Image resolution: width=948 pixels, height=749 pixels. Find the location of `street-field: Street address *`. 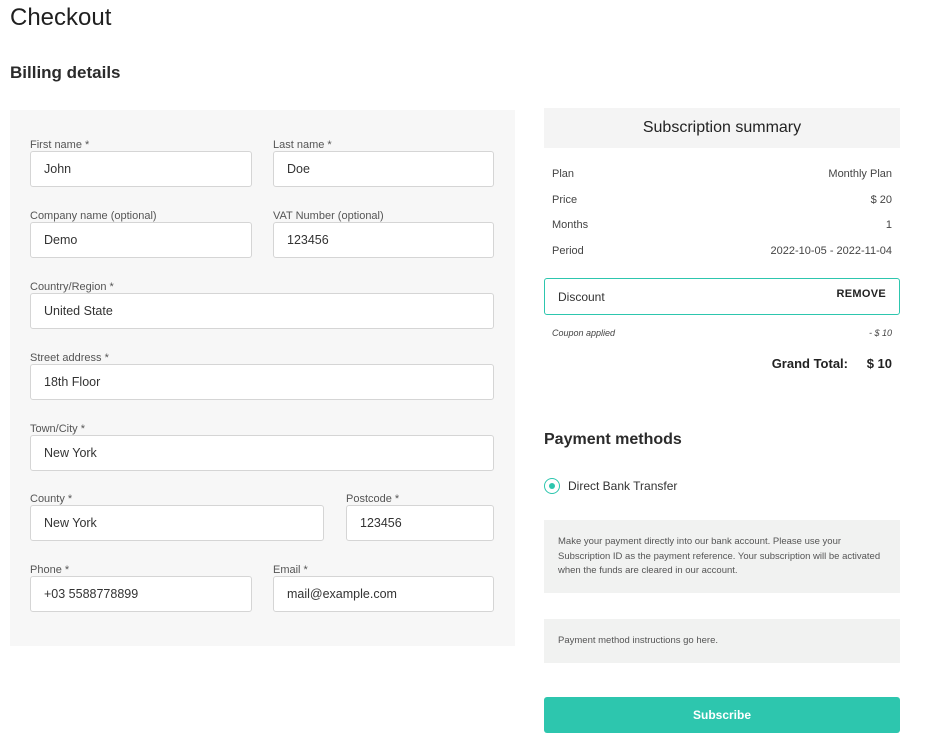

street-field: Street address * is located at coordinates (262, 375).